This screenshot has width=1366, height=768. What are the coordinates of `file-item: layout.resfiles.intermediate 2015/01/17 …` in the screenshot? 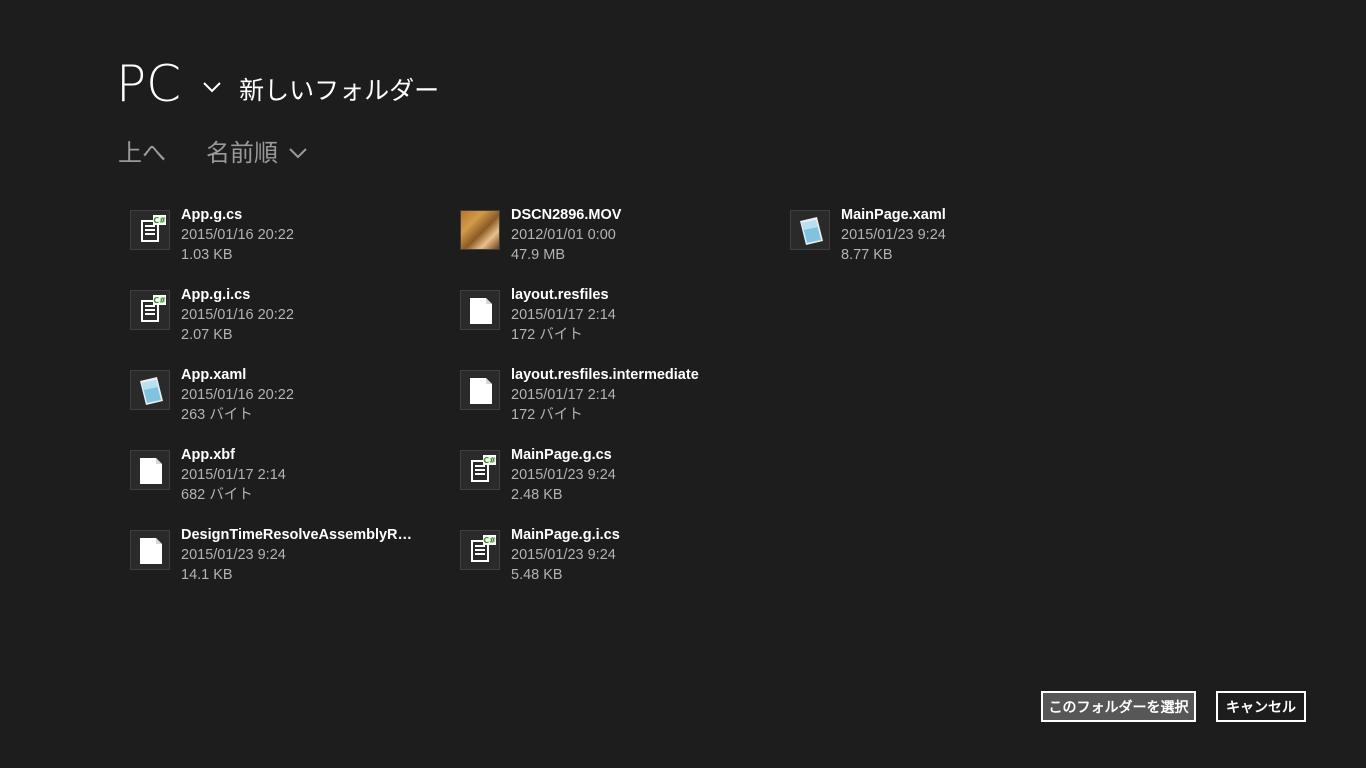 It's located at (620, 405).